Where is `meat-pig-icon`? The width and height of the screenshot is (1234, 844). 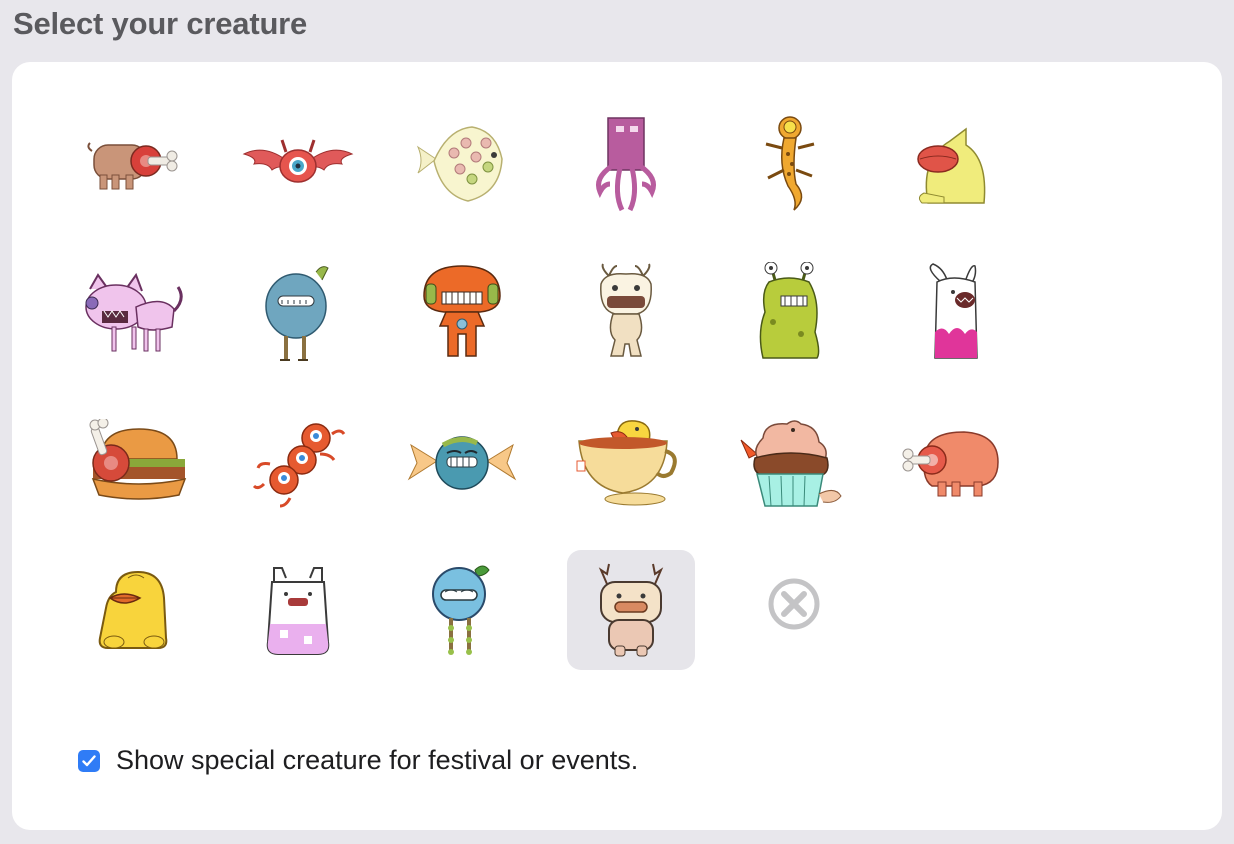 meat-pig-icon is located at coordinates (132, 166).